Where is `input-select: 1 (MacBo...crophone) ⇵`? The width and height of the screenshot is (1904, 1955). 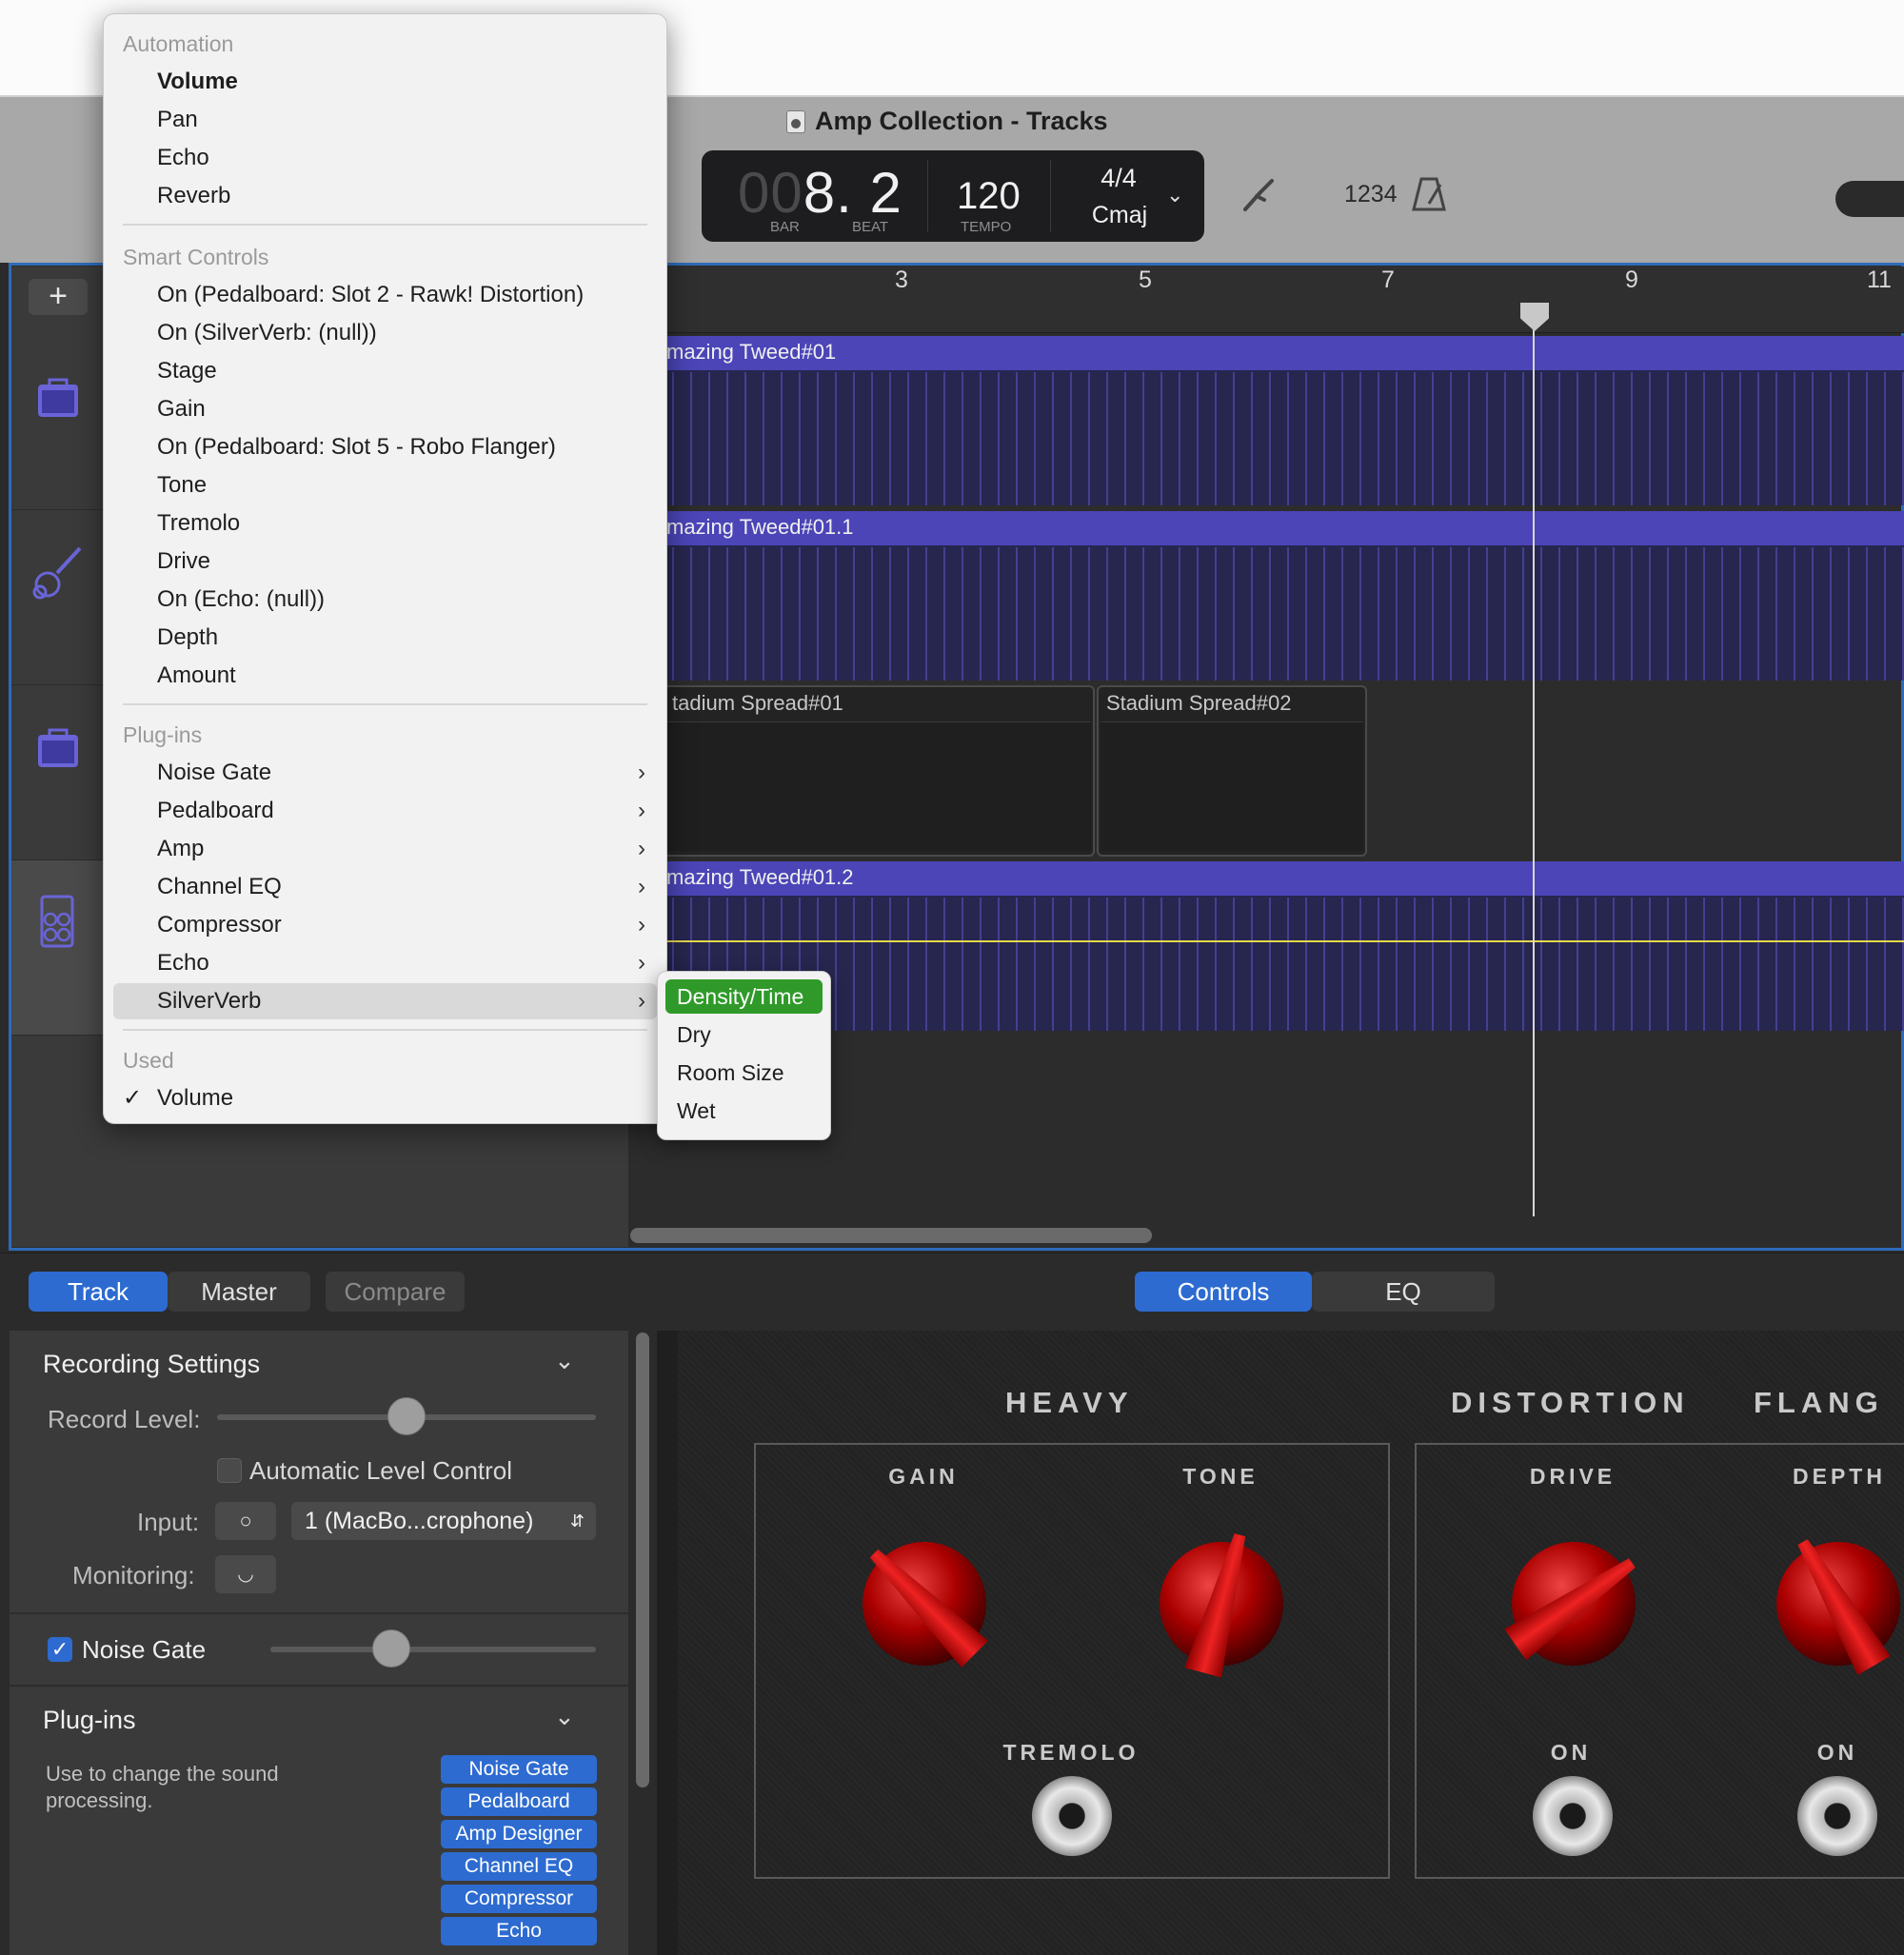
input-select: 1 (MacBo...crophone) ⇵ is located at coordinates (443, 1521).